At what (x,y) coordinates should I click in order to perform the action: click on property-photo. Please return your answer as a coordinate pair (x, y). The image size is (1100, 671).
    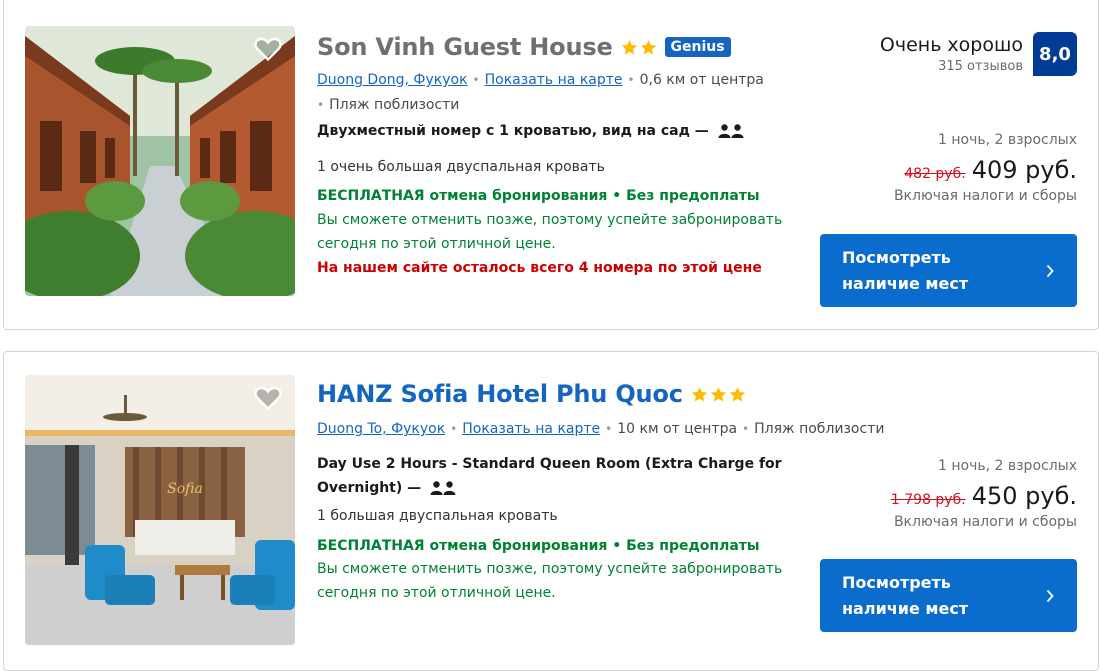
    Looking at the image, I should click on (160, 161).